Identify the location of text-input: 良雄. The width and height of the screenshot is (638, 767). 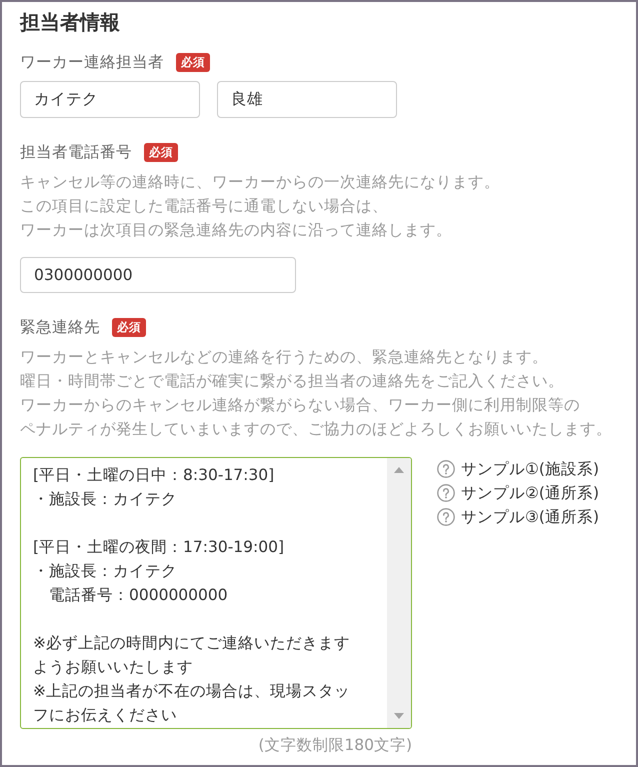
(307, 99).